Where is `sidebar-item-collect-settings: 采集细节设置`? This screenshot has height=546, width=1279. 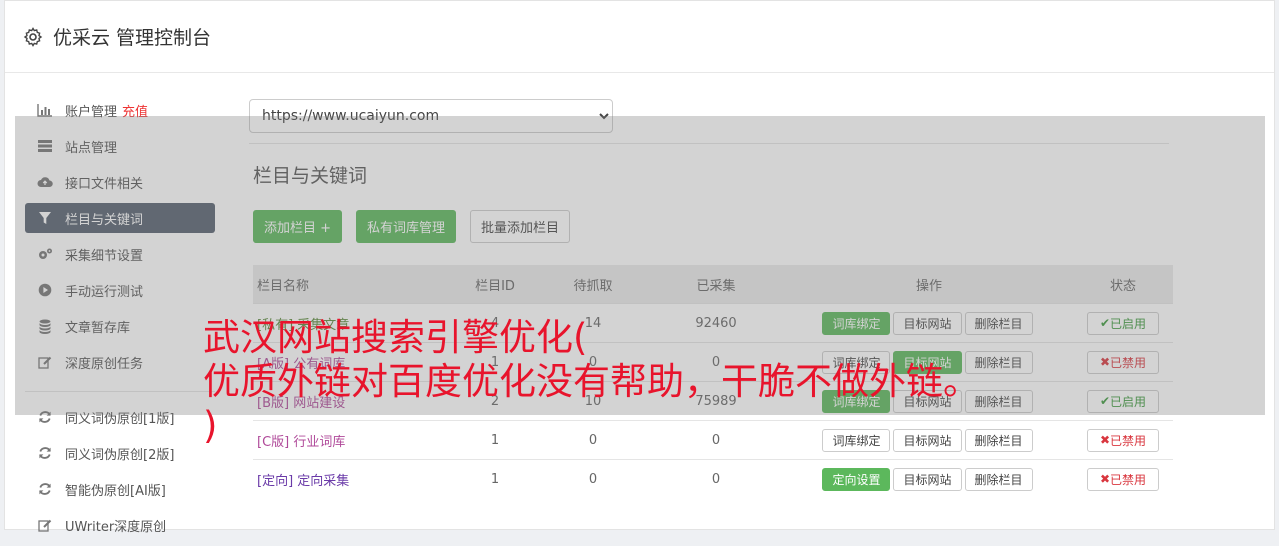 sidebar-item-collect-settings: 采集细节设置 is located at coordinates (120, 254).